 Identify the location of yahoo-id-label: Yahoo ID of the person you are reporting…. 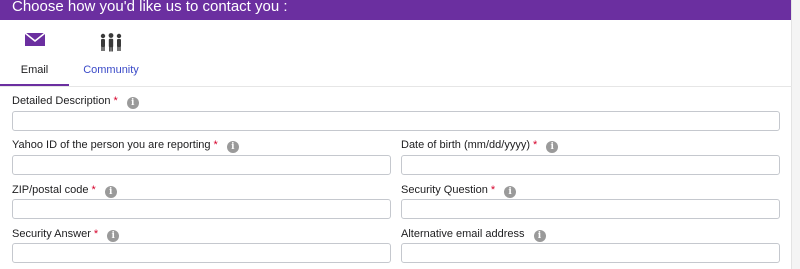
(125, 146).